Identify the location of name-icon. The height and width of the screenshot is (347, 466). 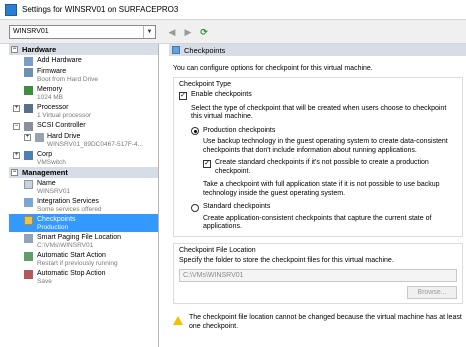
(28, 184).